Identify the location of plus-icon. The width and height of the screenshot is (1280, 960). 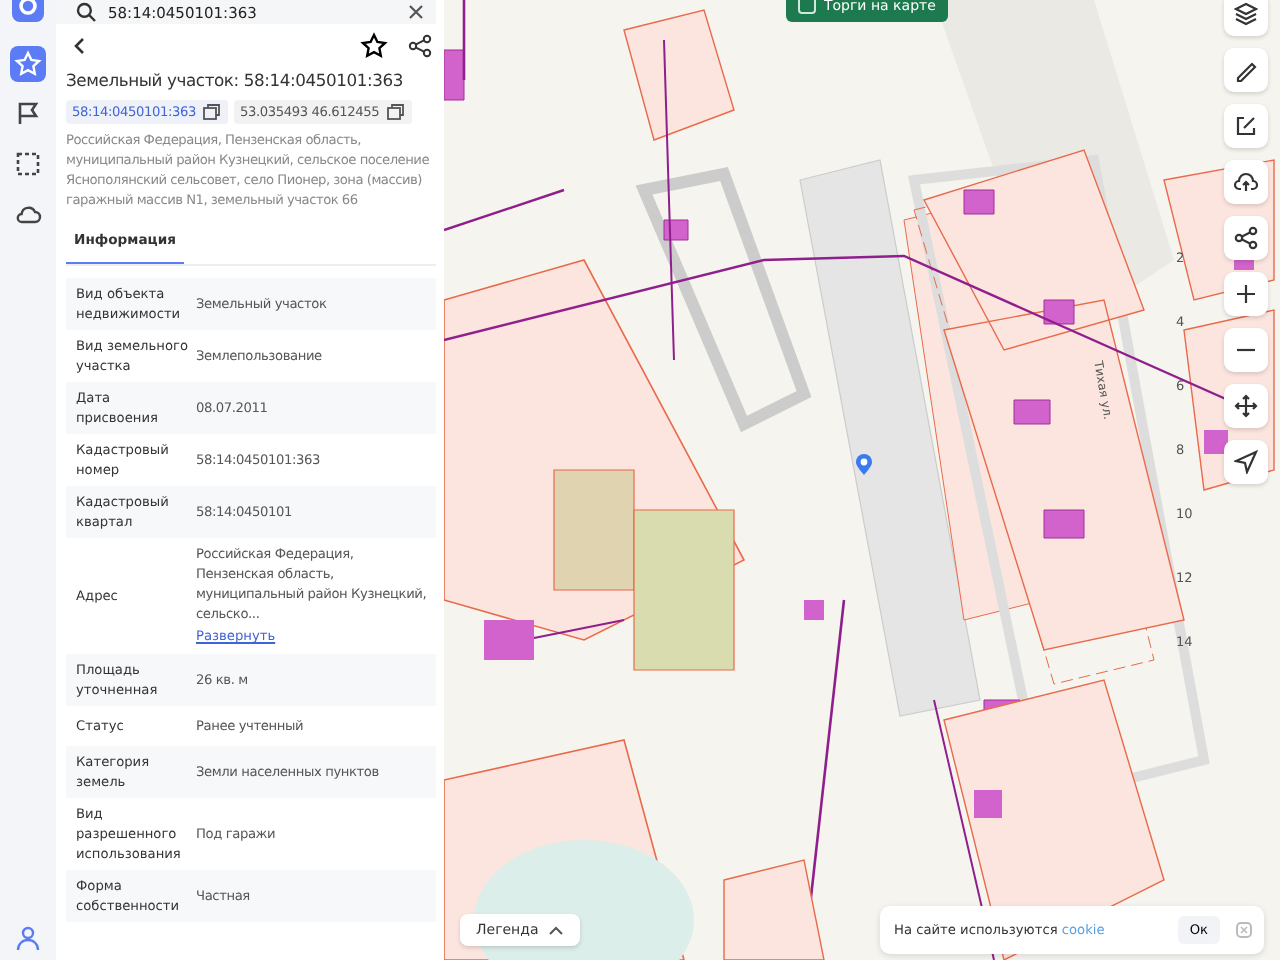
(1246, 294).